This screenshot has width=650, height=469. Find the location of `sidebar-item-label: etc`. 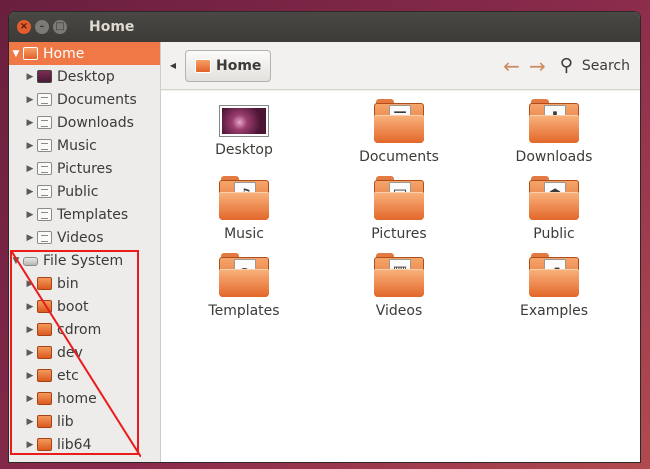

sidebar-item-label: etc is located at coordinates (68, 375).